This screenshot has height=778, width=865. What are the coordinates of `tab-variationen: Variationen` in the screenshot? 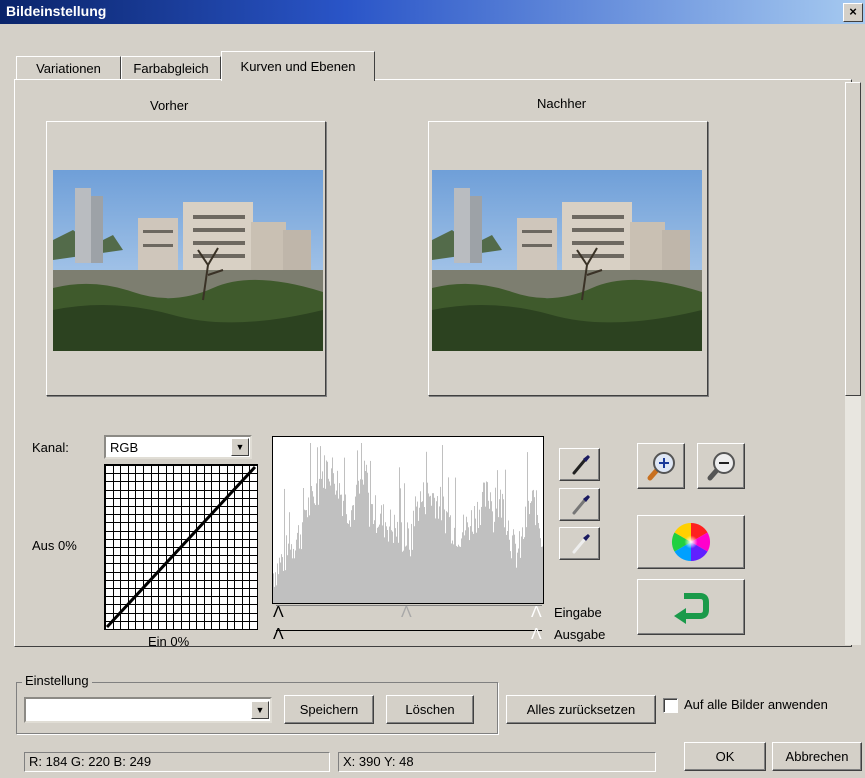 It's located at (68, 68).